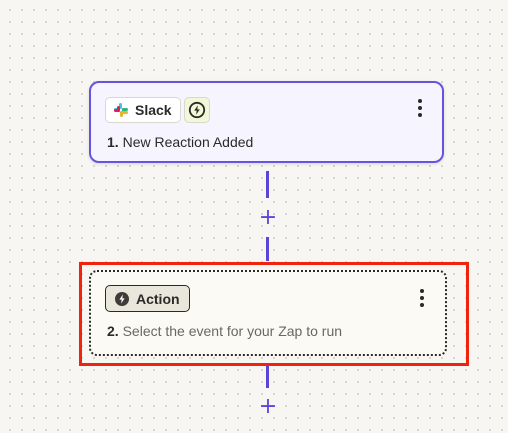 This screenshot has width=508, height=433. I want to click on action-app-chip: Action, so click(147, 298).